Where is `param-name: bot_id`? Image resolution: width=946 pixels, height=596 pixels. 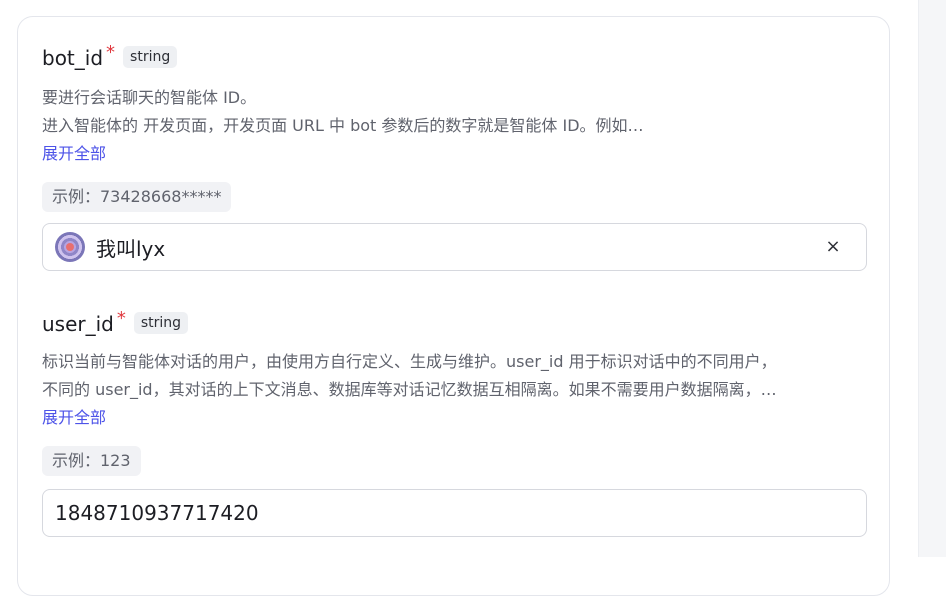
param-name: bot_id is located at coordinates (73, 58).